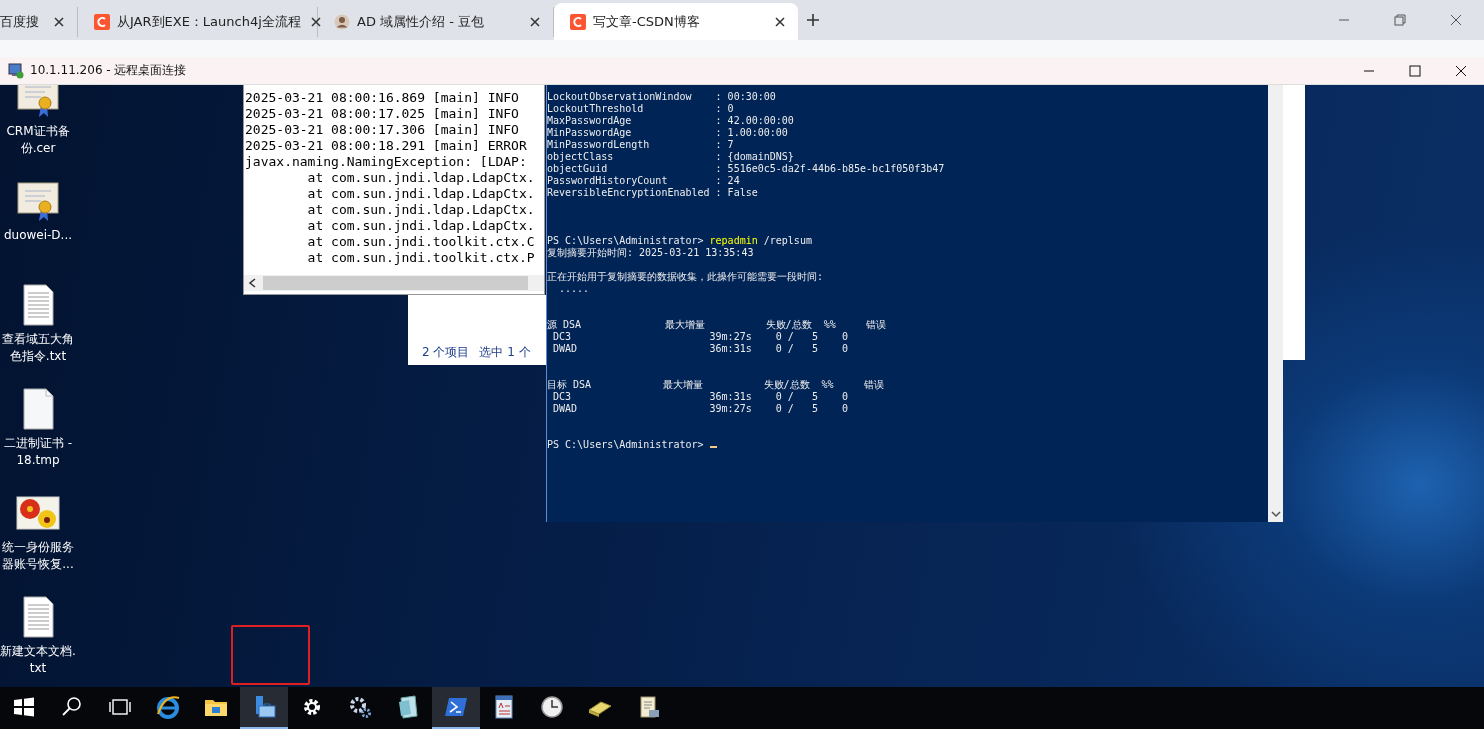  Describe the element at coordinates (1400, 20) in the screenshot. I see `restore-icon` at that location.